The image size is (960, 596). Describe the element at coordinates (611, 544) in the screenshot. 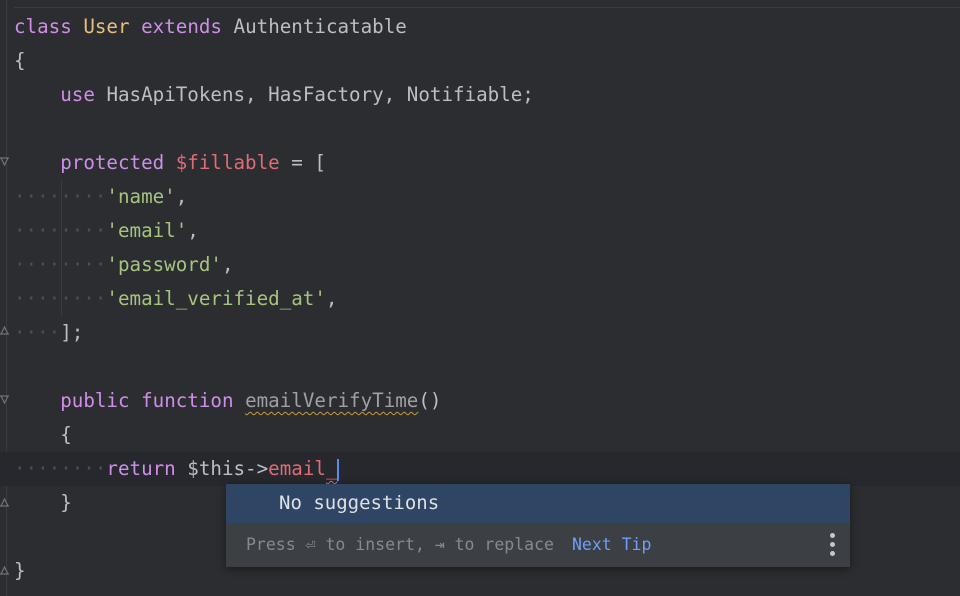

I see `next-tip-link: Next Tip` at that location.